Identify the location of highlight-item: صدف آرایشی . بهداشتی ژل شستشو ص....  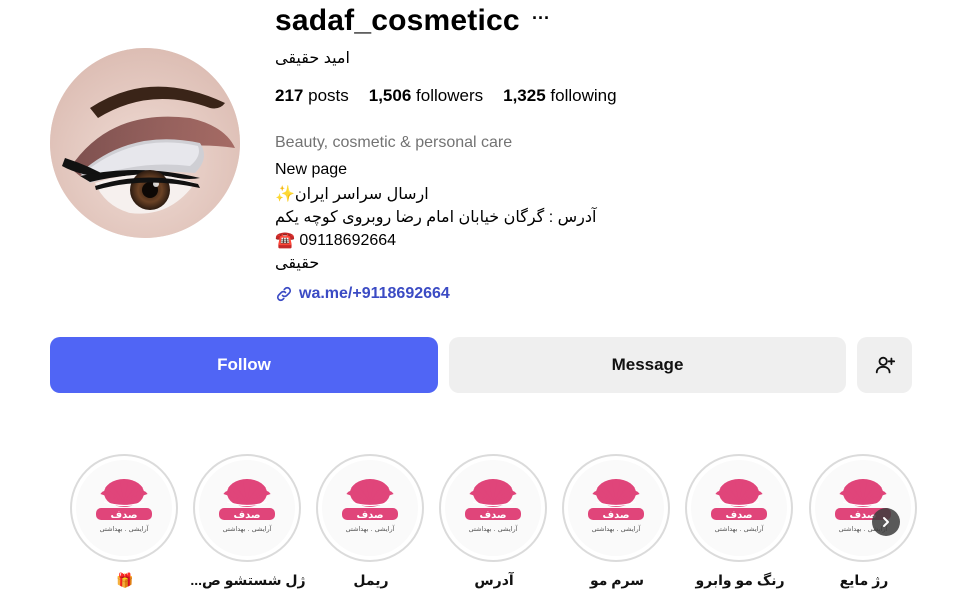
(248, 525).